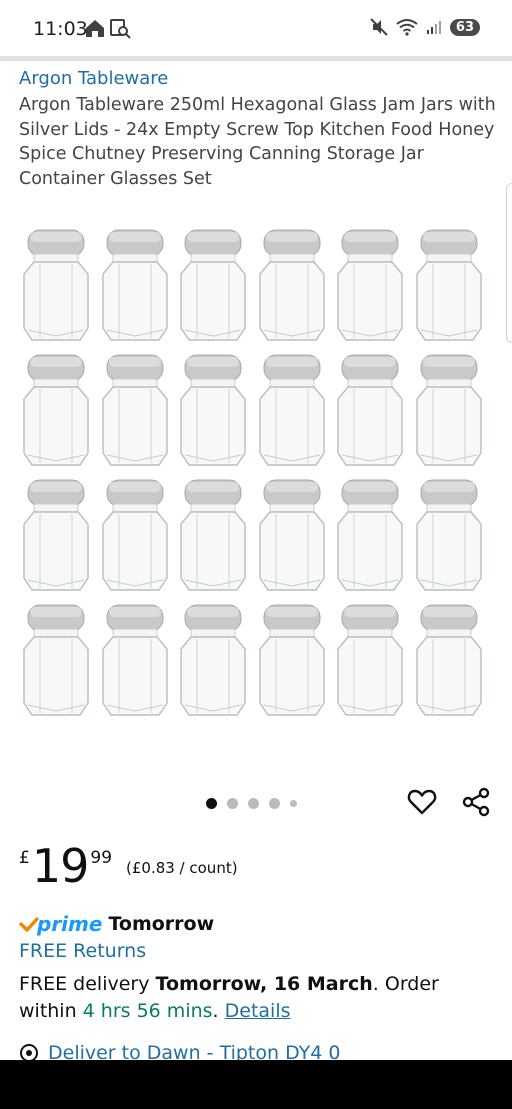 The height and width of the screenshot is (1109, 512). I want to click on share-button, so click(476, 802).